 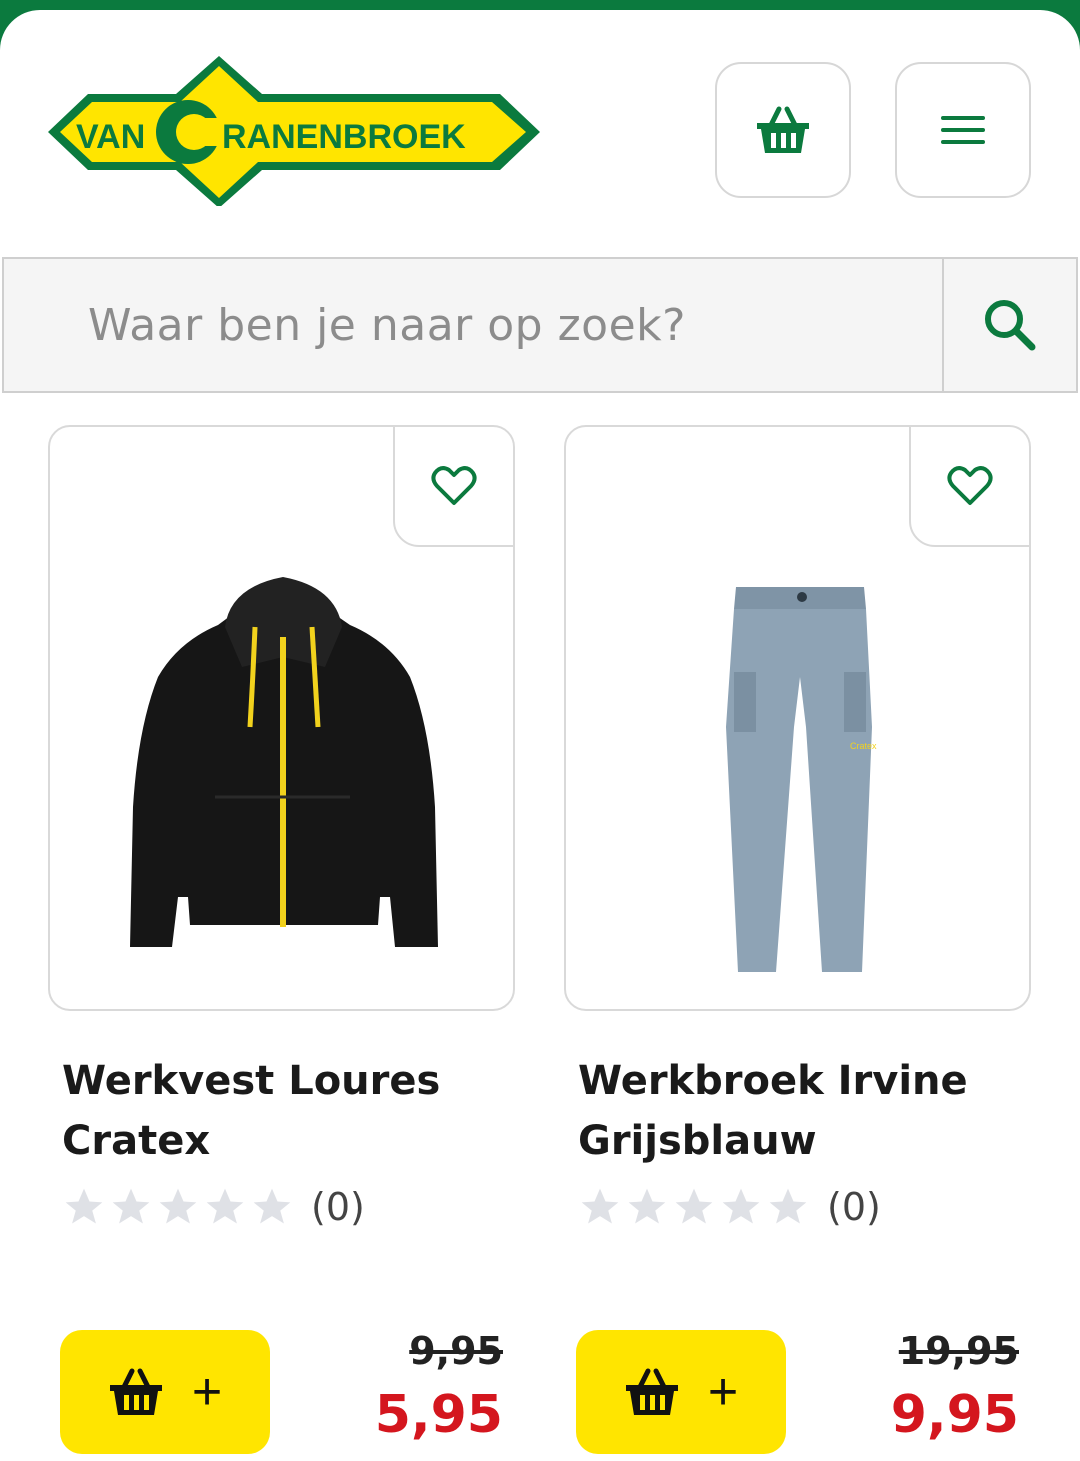 I want to click on van-cranenbroek-logo: VAN RANENBROEK, so click(x=294, y=131).